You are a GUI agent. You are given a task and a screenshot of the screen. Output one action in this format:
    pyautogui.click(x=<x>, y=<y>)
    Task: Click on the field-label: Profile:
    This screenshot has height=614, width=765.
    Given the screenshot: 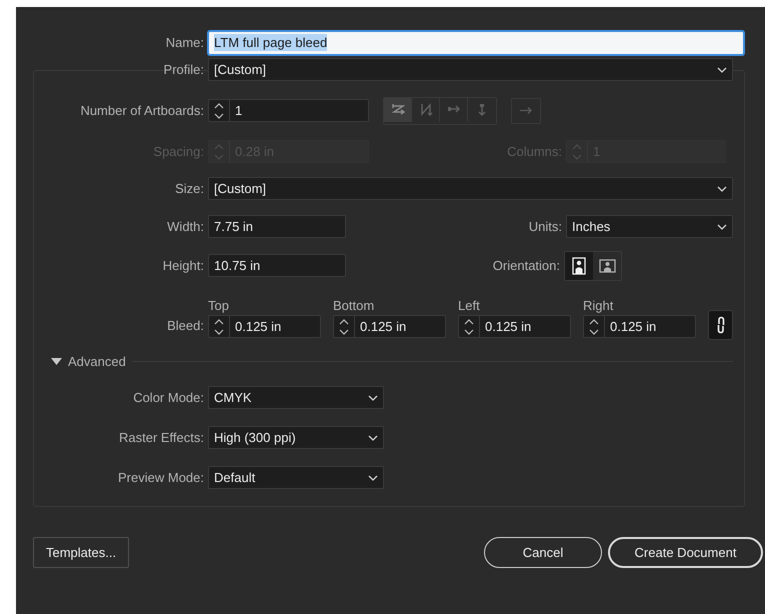 What is the action you would take?
    pyautogui.click(x=183, y=69)
    